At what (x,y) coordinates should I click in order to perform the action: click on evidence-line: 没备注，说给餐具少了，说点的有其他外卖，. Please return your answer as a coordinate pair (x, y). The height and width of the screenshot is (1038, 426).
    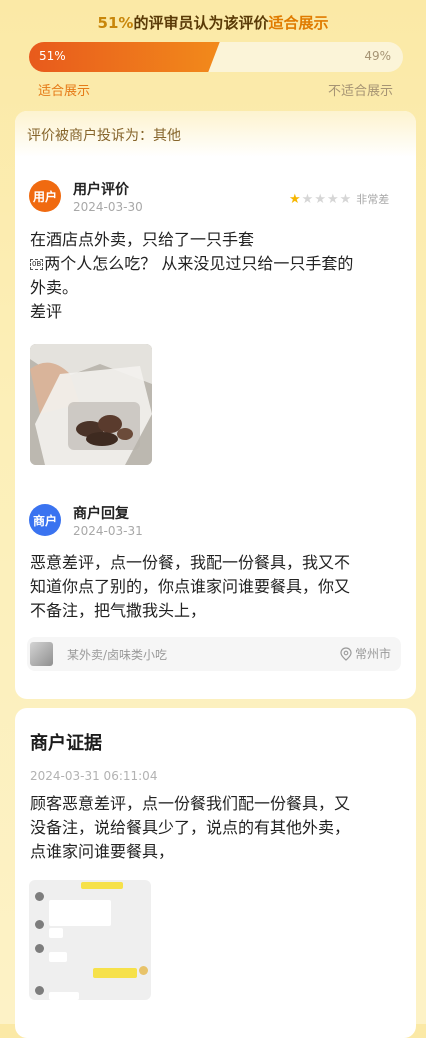
    Looking at the image, I should click on (190, 827).